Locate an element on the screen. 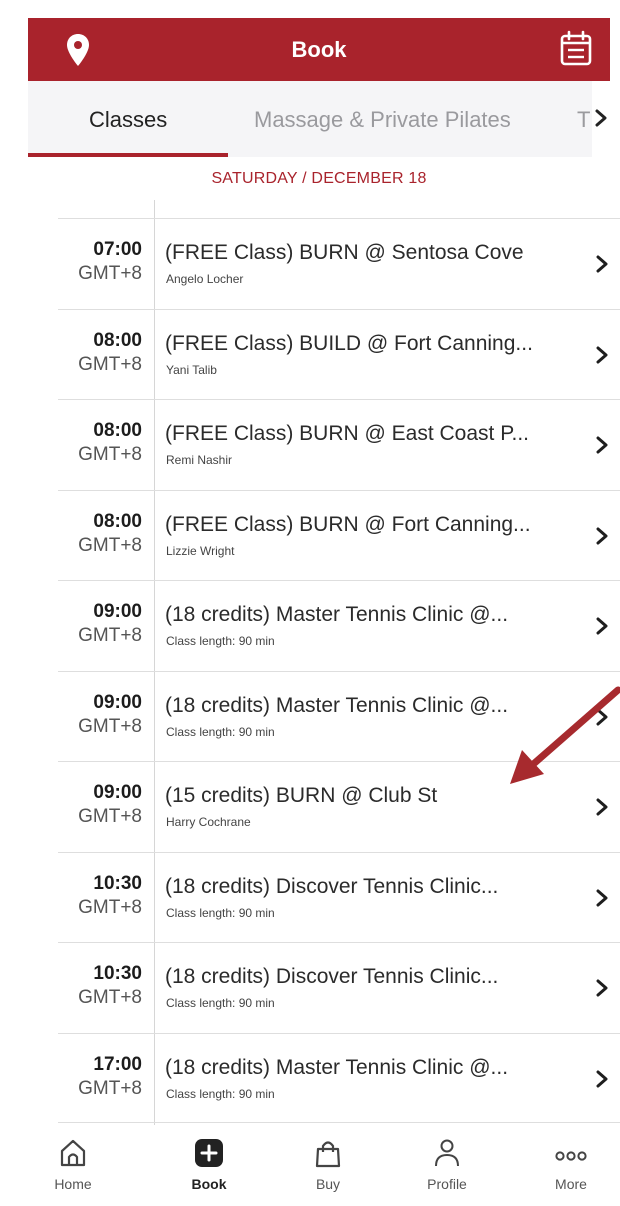 This screenshot has width=620, height=1206. class-time: 17:00 is located at coordinates (117, 1064).